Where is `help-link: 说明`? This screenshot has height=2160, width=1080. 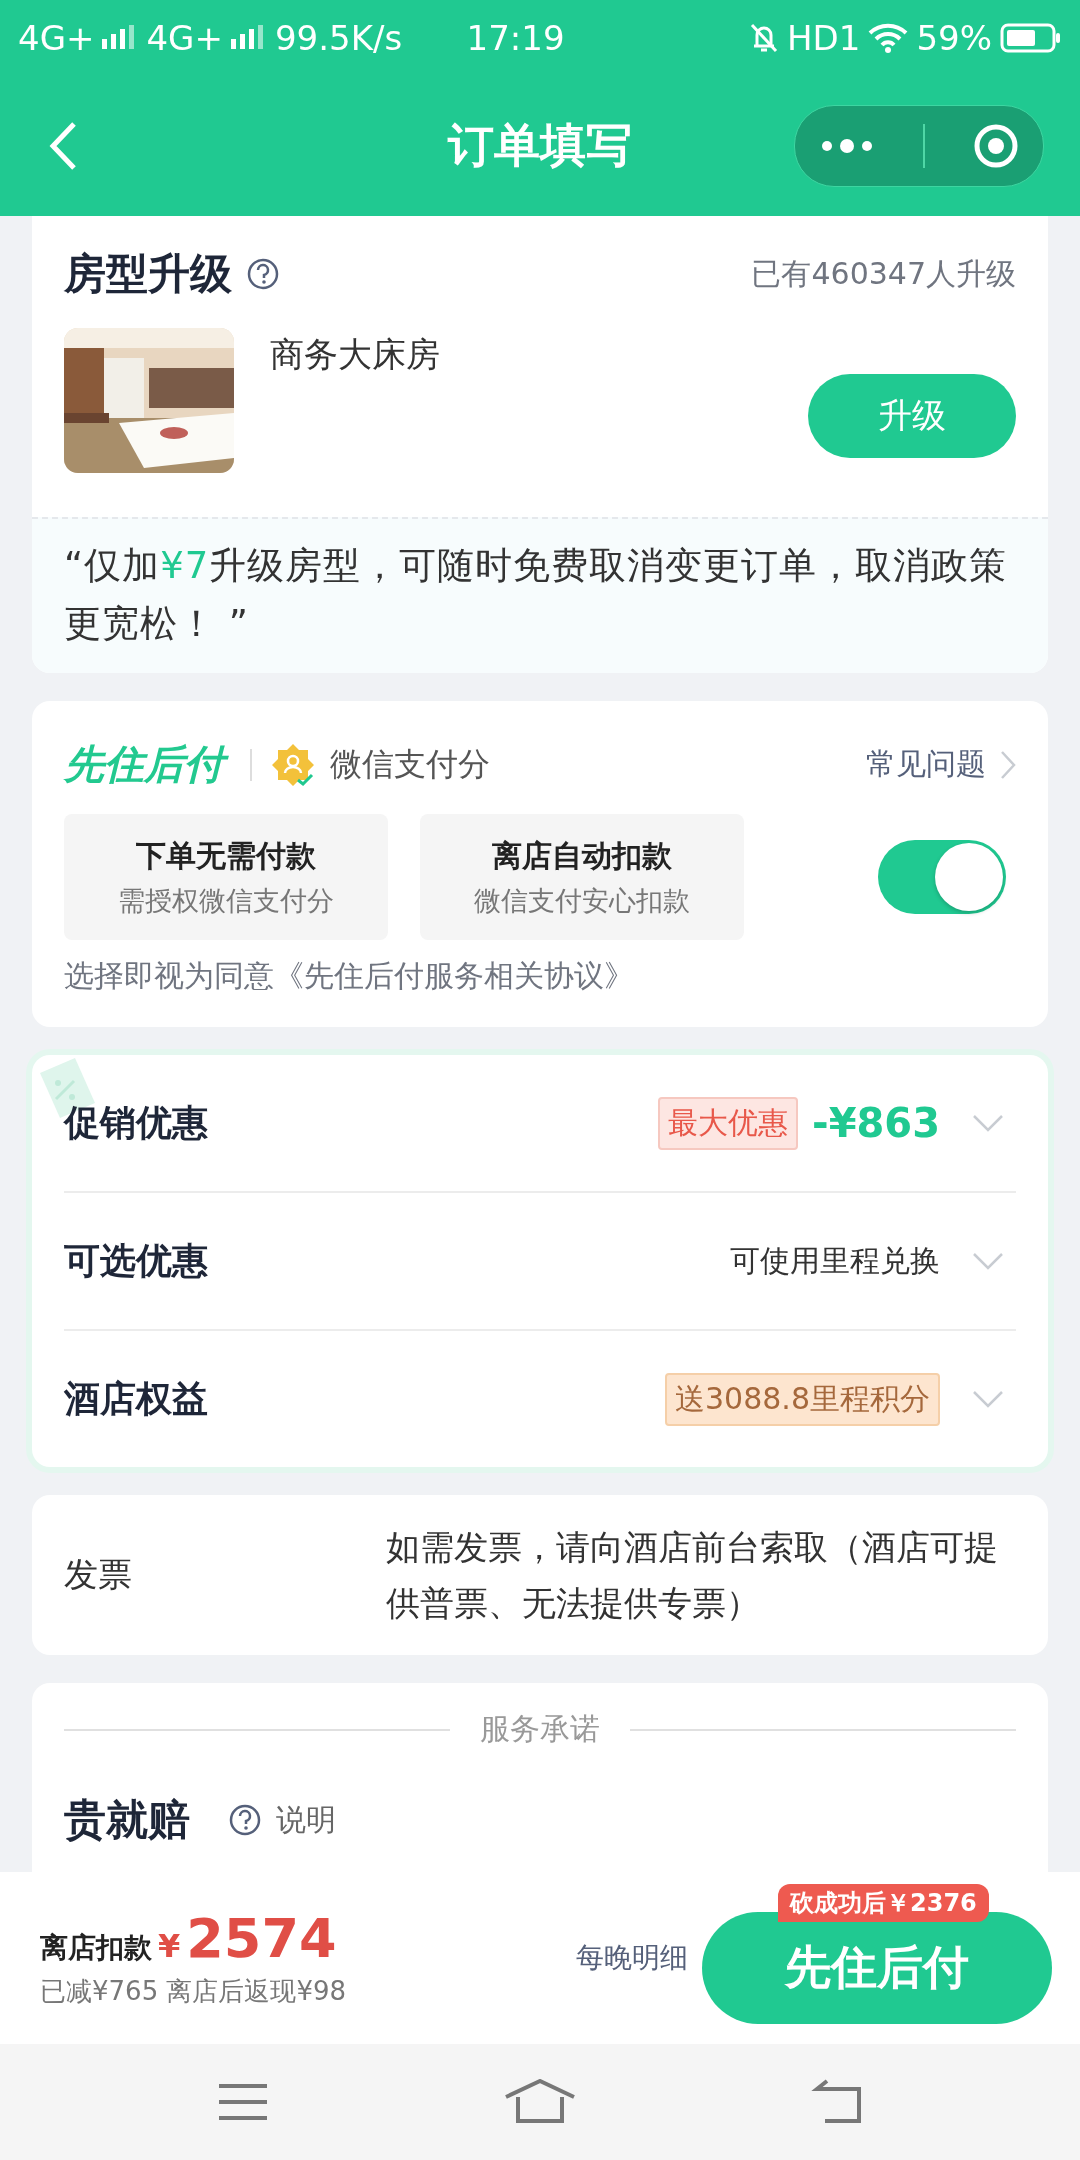
help-link: 说明 is located at coordinates (306, 1820).